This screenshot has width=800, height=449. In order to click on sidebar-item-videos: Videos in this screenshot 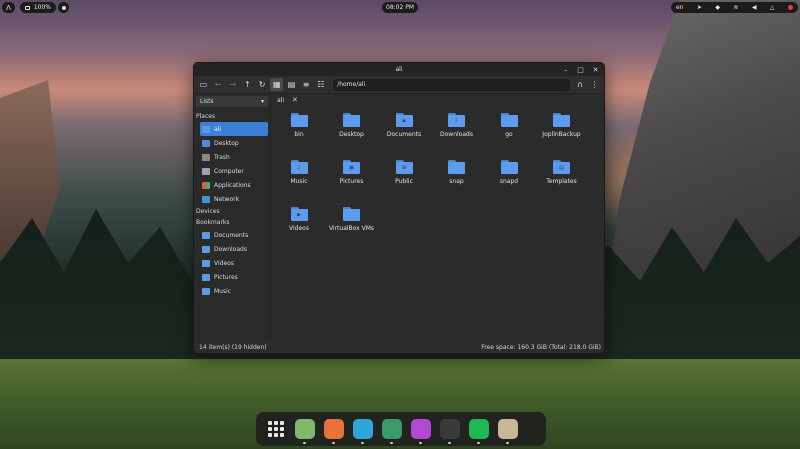, I will do `click(234, 263)`.